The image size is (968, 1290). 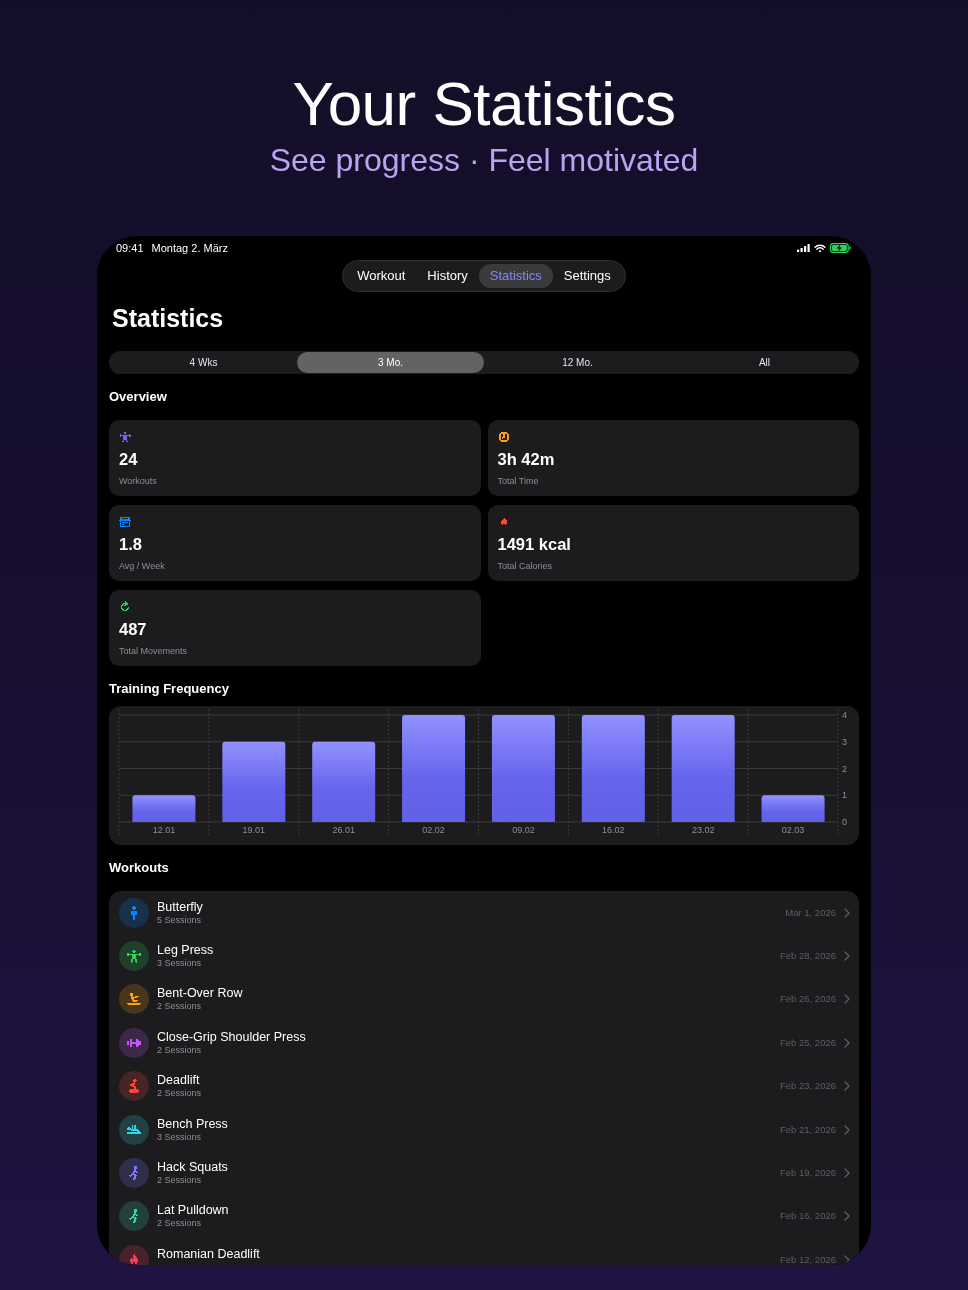 I want to click on period-segment: 12 Mo., so click(x=577, y=362).